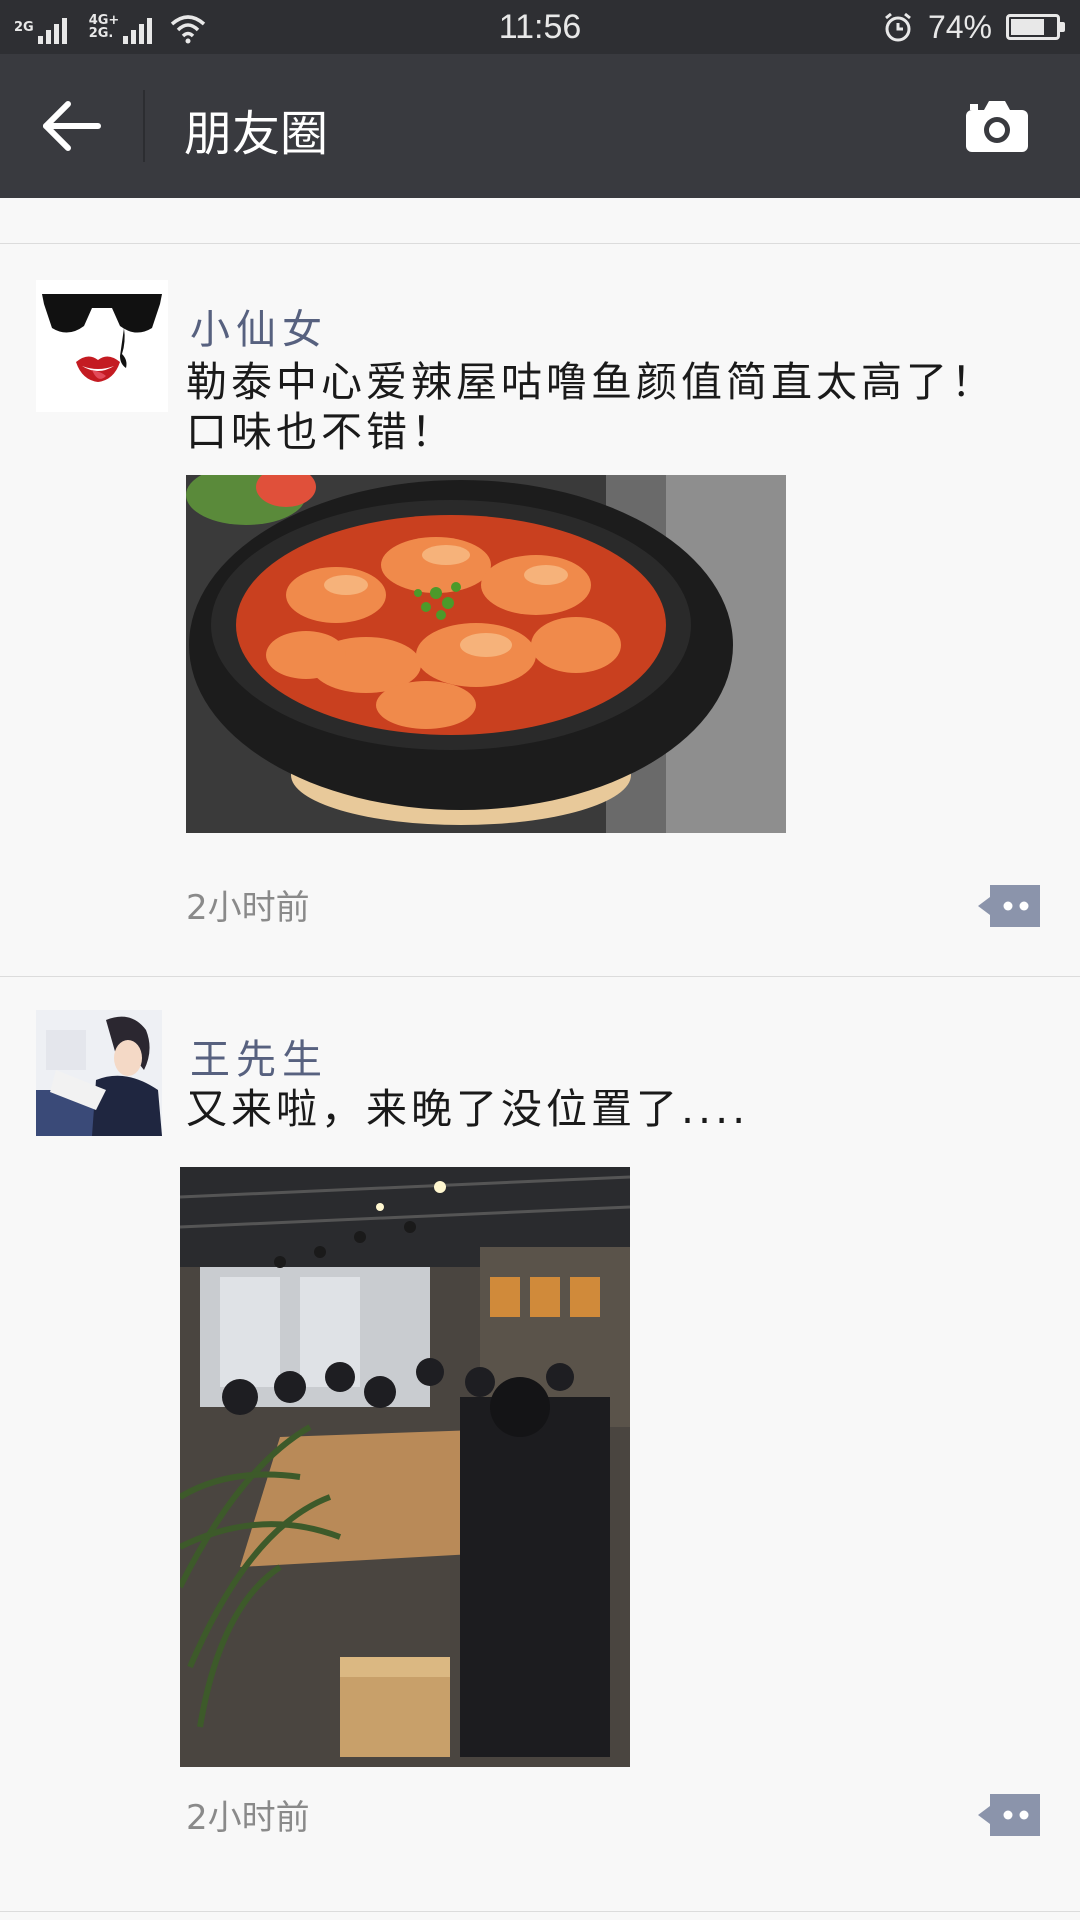 Image resolution: width=1080 pixels, height=1920 pixels. What do you see at coordinates (144, 126) in the screenshot?
I see `nav-divider` at bounding box center [144, 126].